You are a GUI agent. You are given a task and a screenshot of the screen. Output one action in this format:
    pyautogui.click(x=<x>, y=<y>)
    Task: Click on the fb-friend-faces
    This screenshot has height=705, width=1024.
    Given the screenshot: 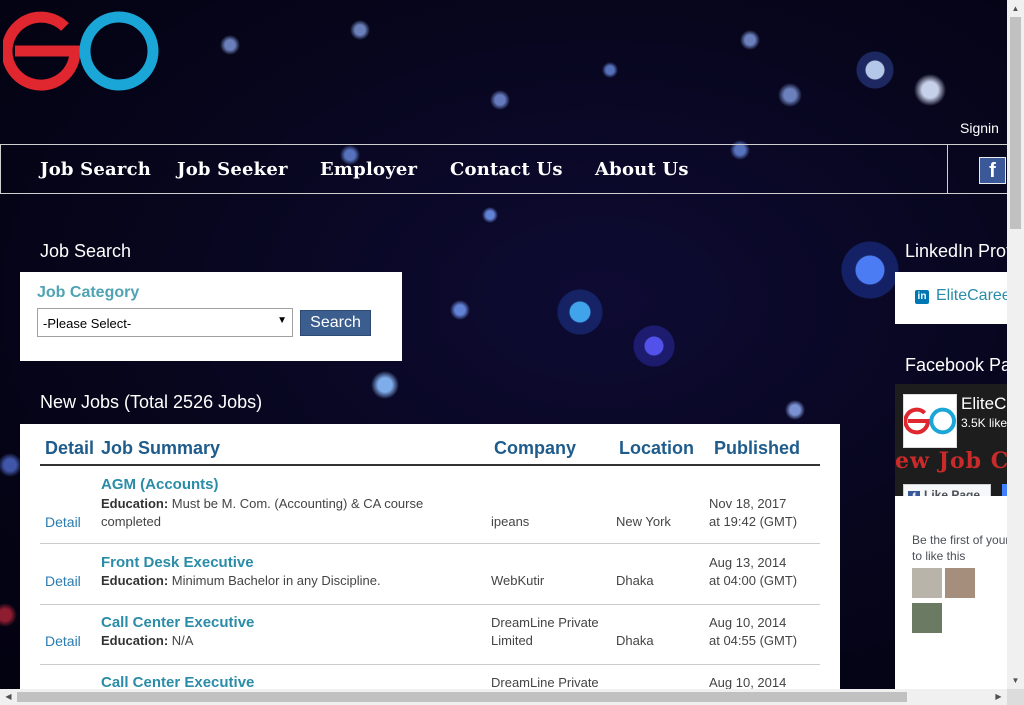 What is the action you would take?
    pyautogui.click(x=959, y=600)
    